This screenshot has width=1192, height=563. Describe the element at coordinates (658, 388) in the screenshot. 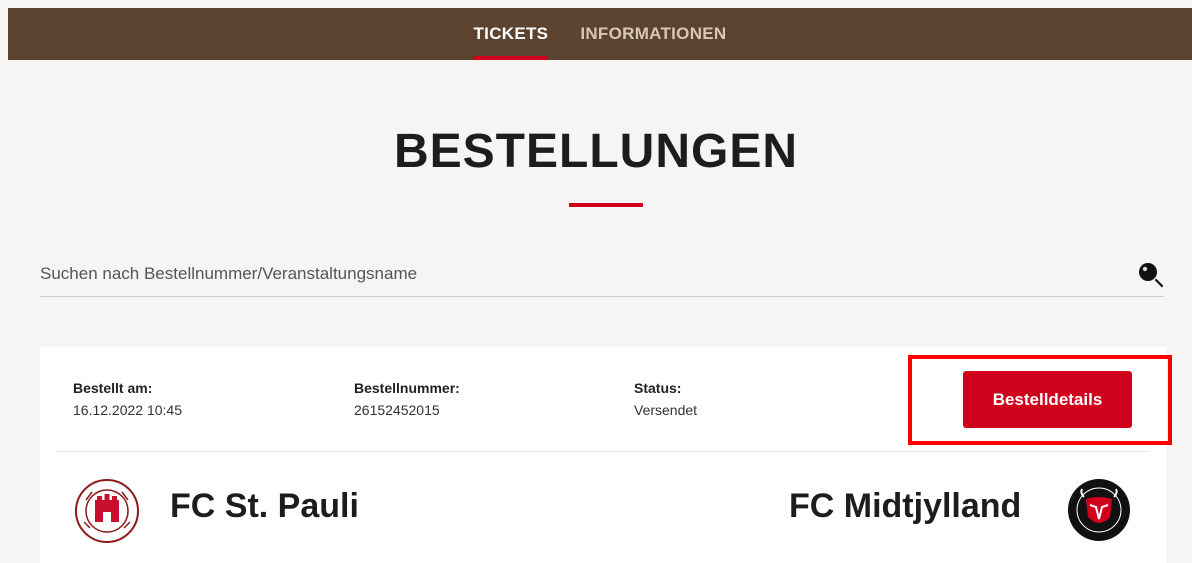

I see `order-status-label: Status:` at that location.